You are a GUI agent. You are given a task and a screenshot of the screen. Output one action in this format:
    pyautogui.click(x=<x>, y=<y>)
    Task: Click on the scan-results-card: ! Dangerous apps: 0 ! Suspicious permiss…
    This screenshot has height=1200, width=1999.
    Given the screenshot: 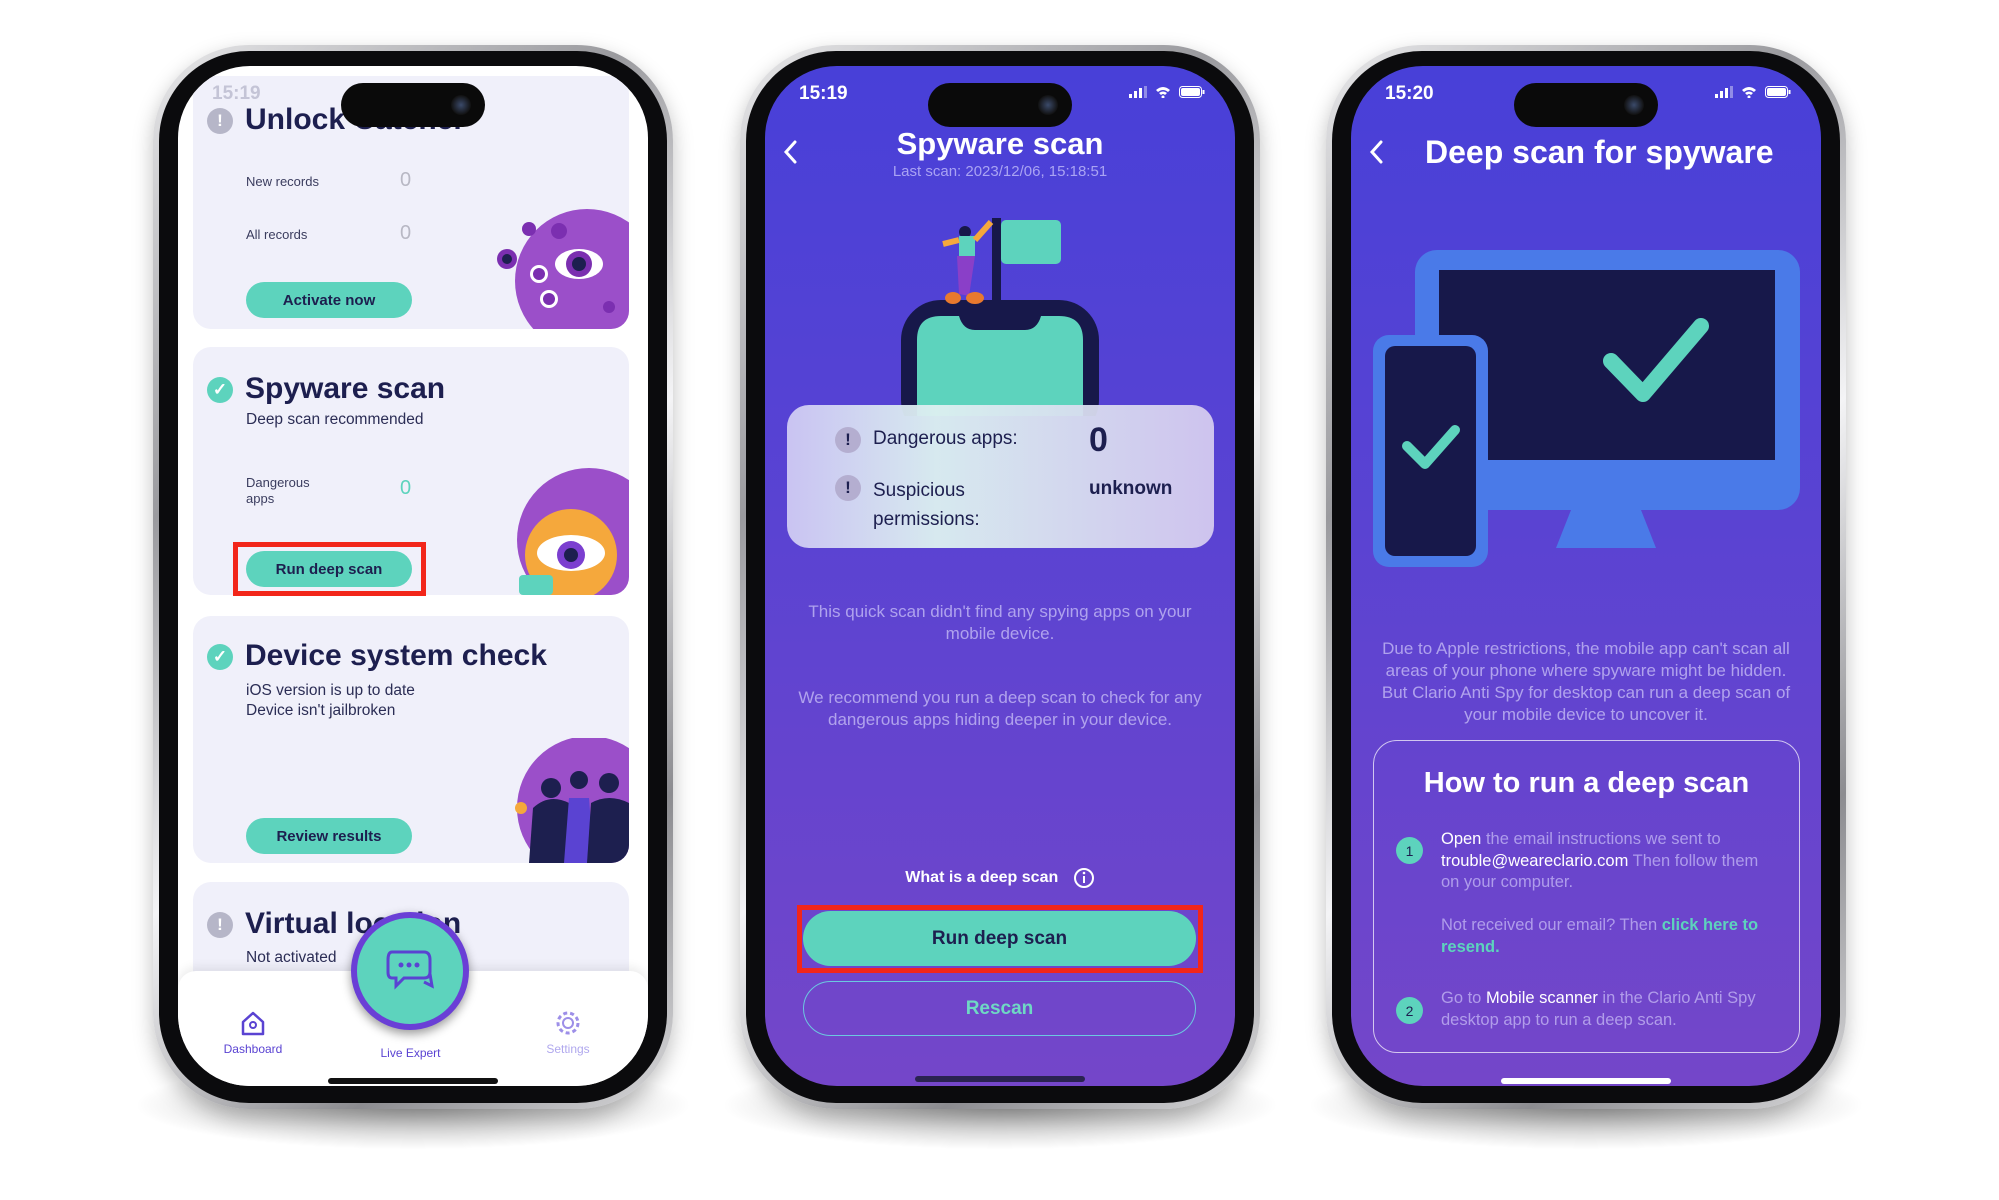 What is the action you would take?
    pyautogui.click(x=1000, y=476)
    